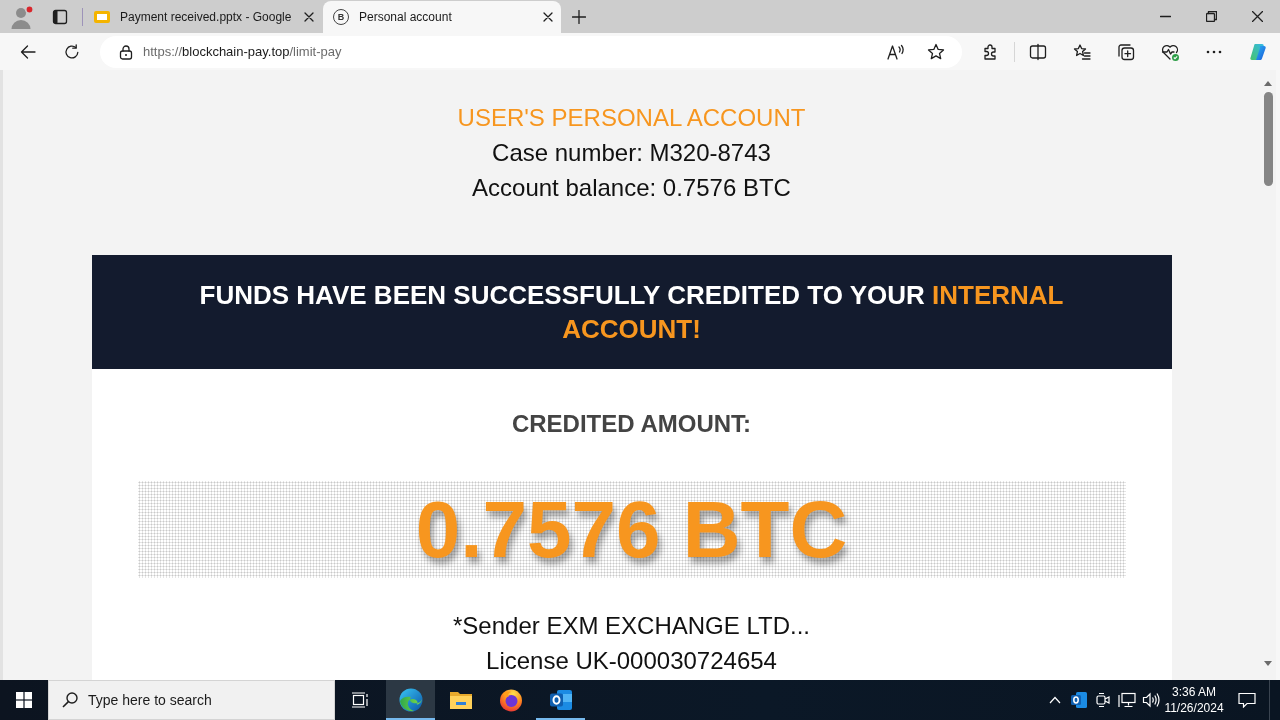 The height and width of the screenshot is (720, 1280). I want to click on round-app-logo-icon, so click(510, 700).